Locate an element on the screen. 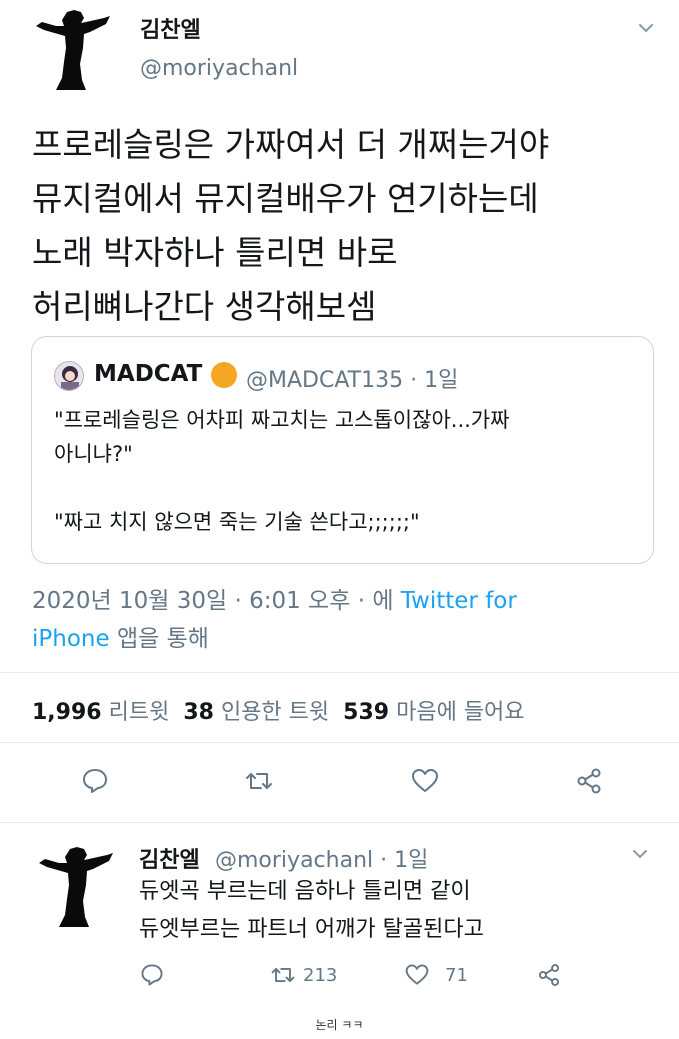 The height and width of the screenshot is (1039, 679). tweet-text-line: 프로레슬링은 가짜여서 더 개쩌는거야 is located at coordinates (291, 144).